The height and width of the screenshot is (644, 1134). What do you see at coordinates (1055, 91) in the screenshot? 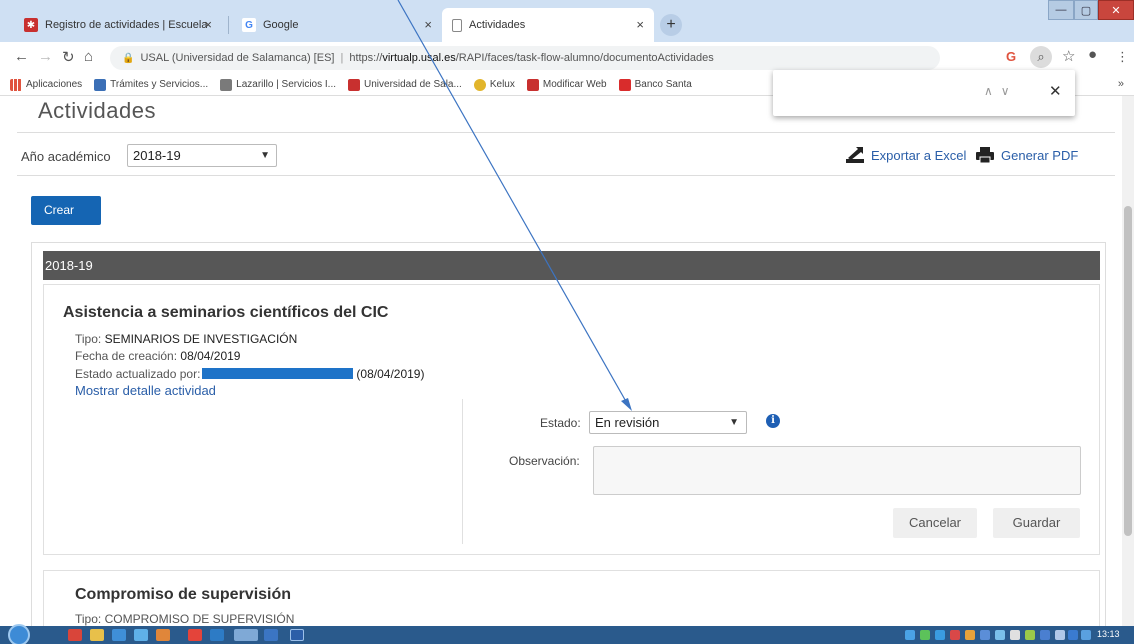
I see `close-icon: ✕` at bounding box center [1055, 91].